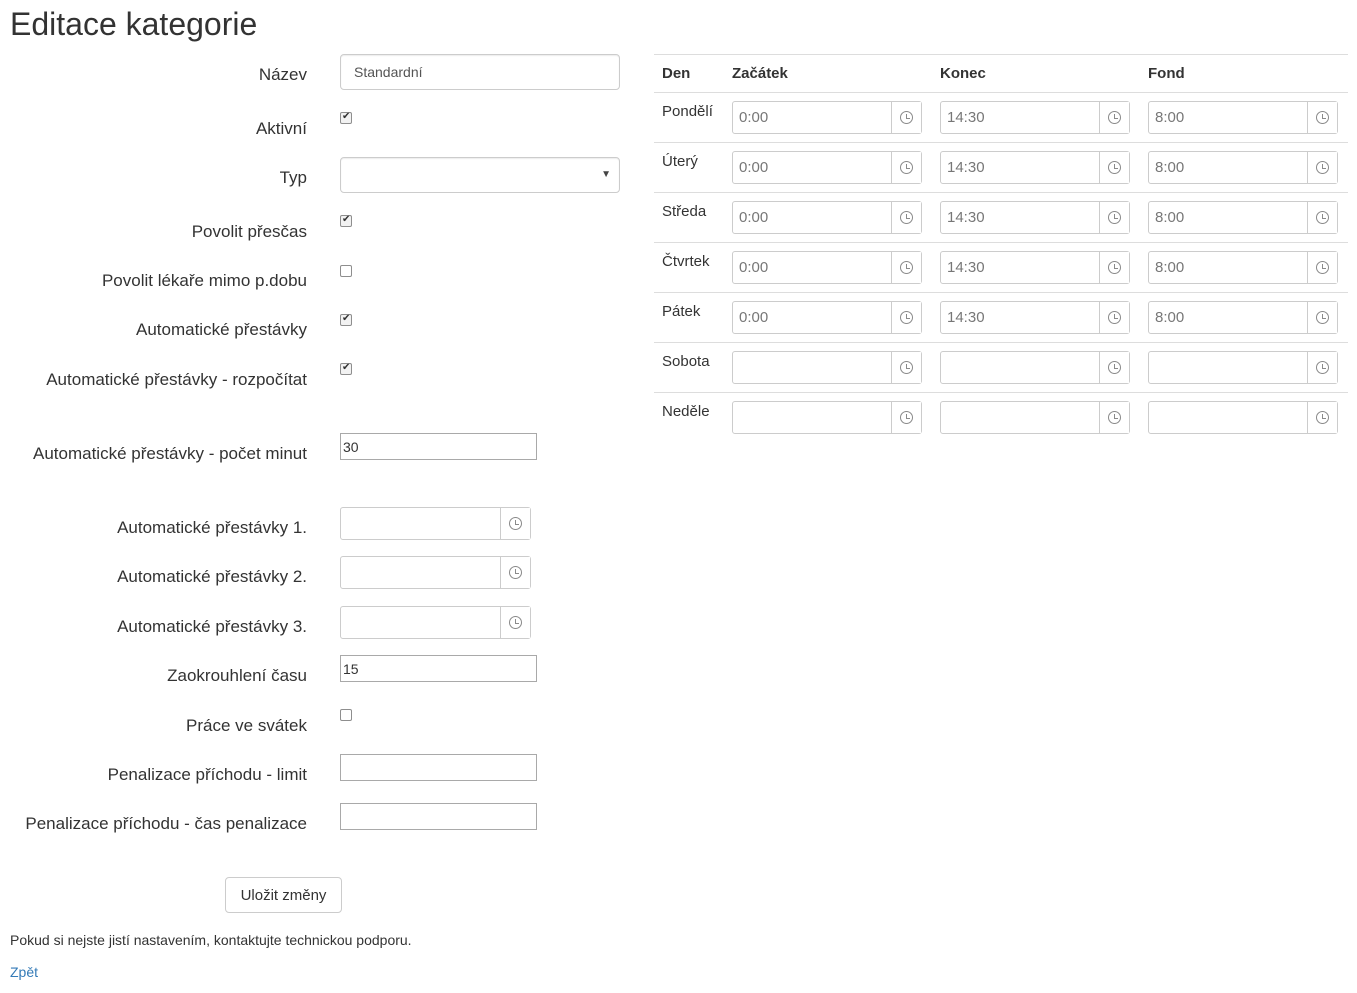 This screenshot has height=993, width=1357. I want to click on auto-break3-label: Automatické přestávky 3., so click(212, 626).